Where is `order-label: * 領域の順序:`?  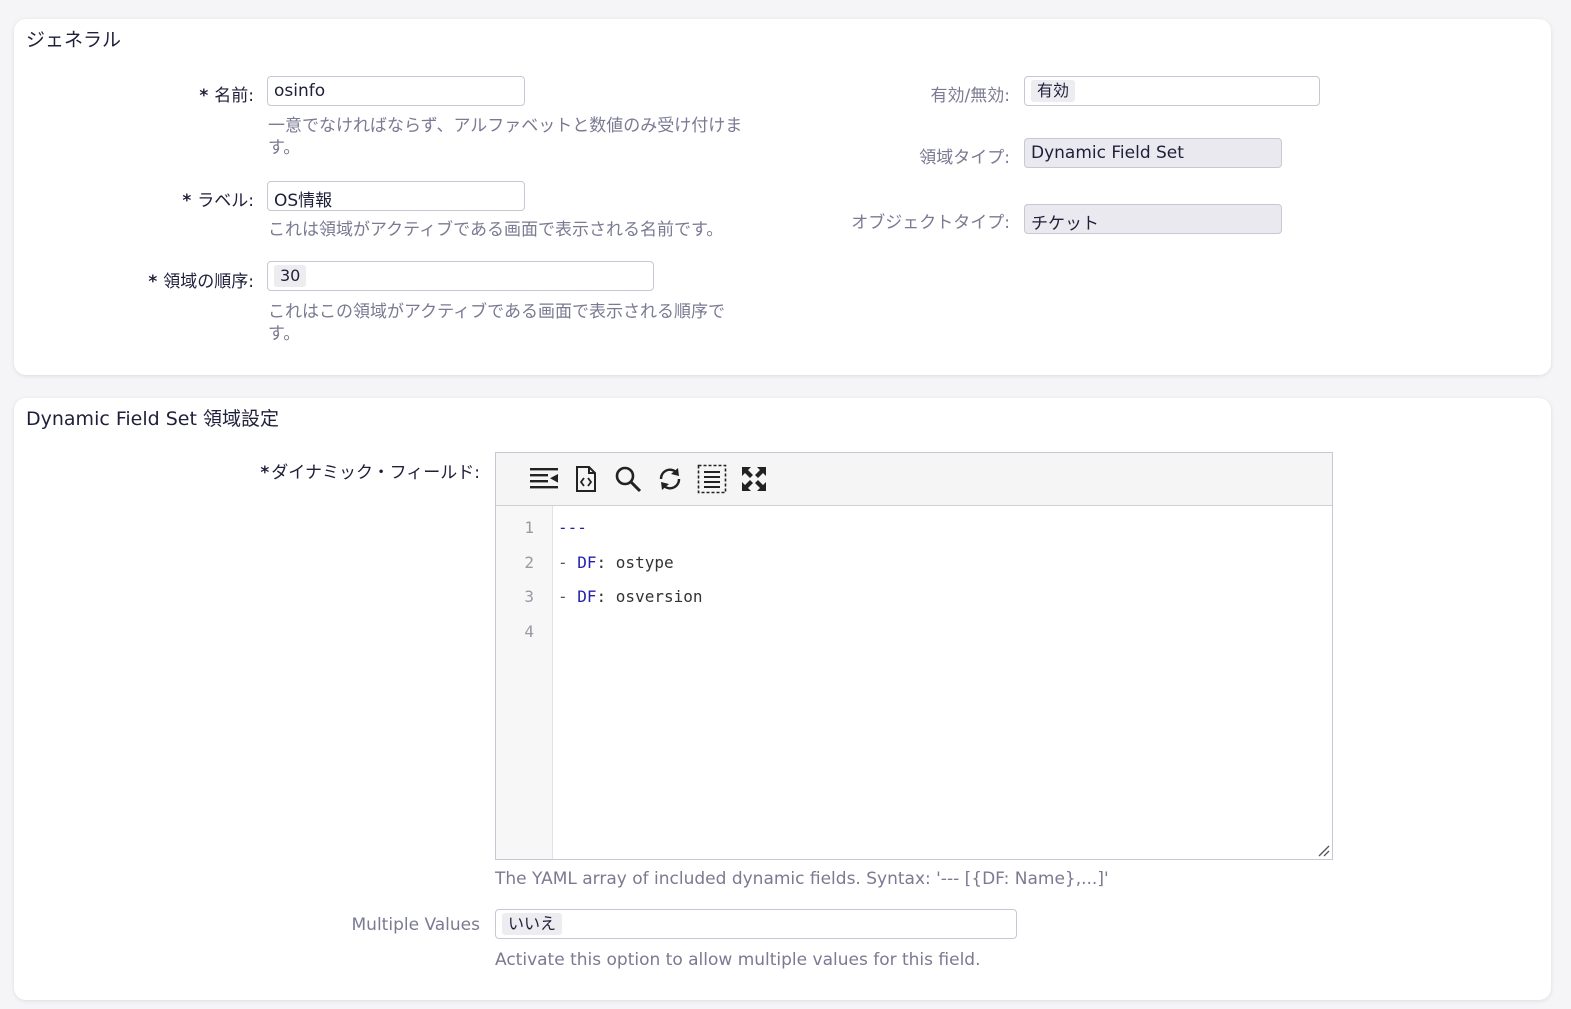 order-label: * 領域の順序: is located at coordinates (201, 282).